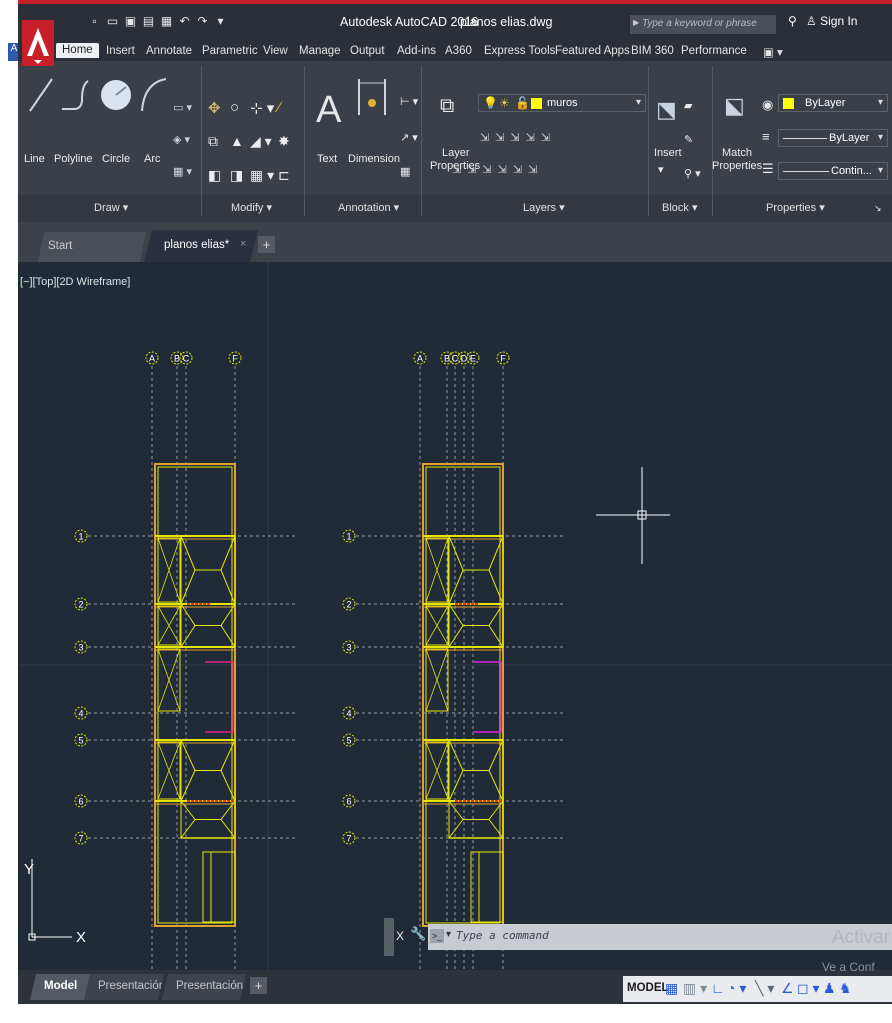 The height and width of the screenshot is (1023, 892). Describe the element at coordinates (592, 51) in the screenshot. I see `tab-featured-apps: Featured Apps` at that location.